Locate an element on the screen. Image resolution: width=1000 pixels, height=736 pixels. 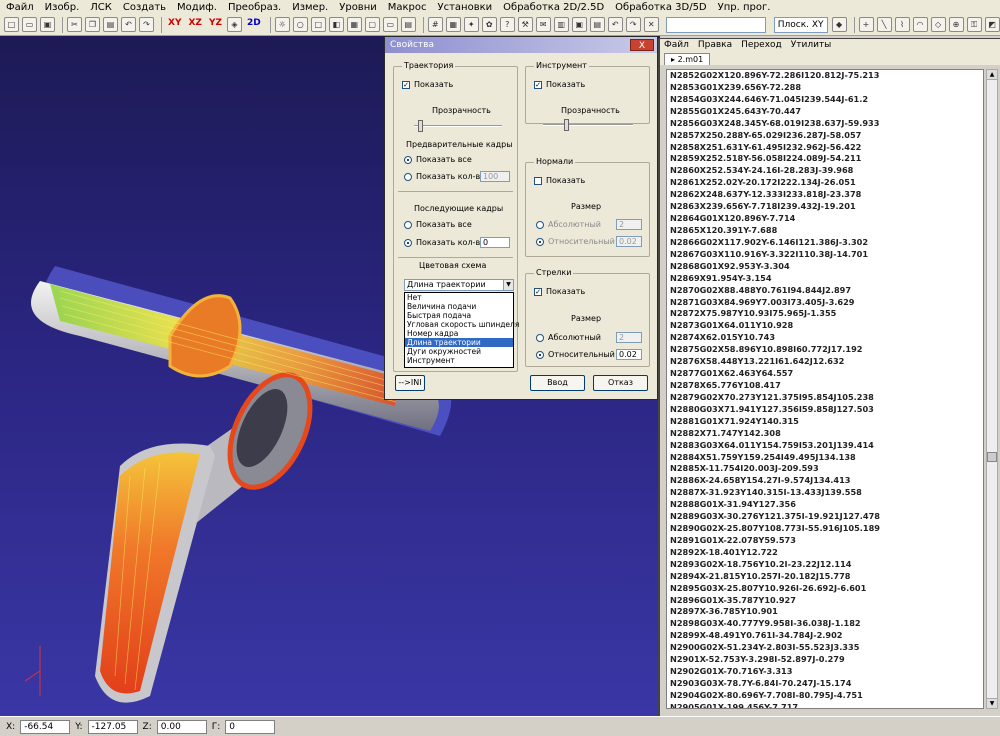
code-line: N2869X91.954Y-3.154 is located at coordinates (825, 279).